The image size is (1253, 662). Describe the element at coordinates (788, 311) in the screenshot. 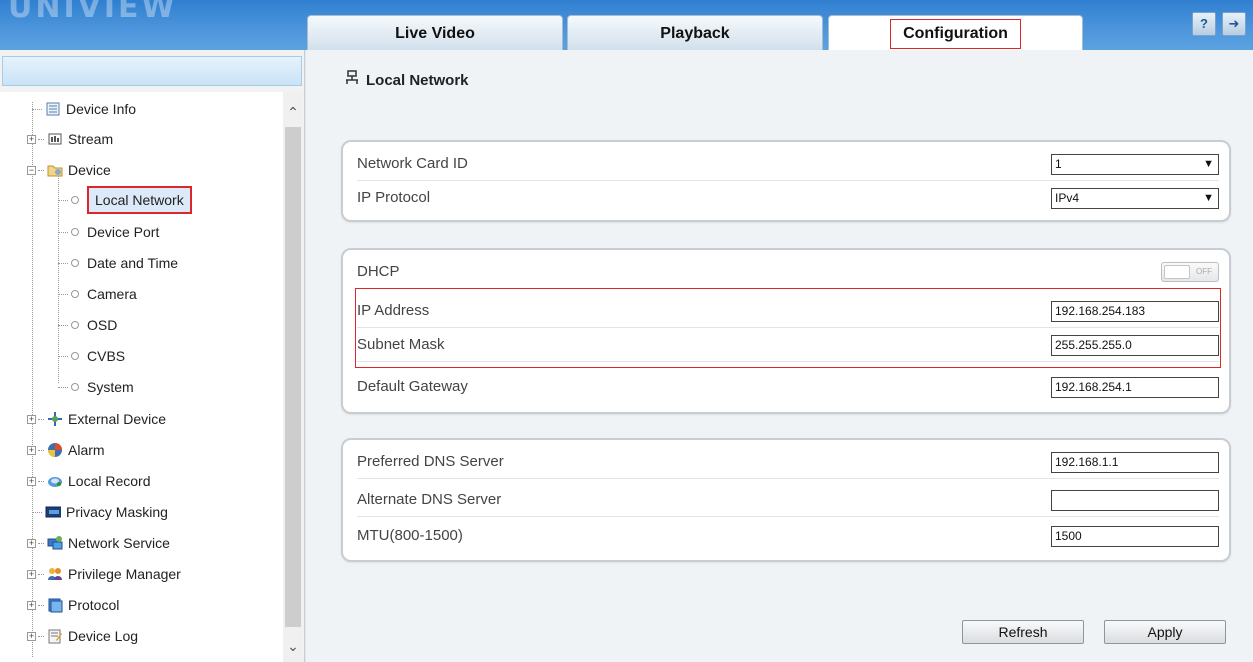

I see `ip-address-row: IP Address 192.168.254.183` at that location.